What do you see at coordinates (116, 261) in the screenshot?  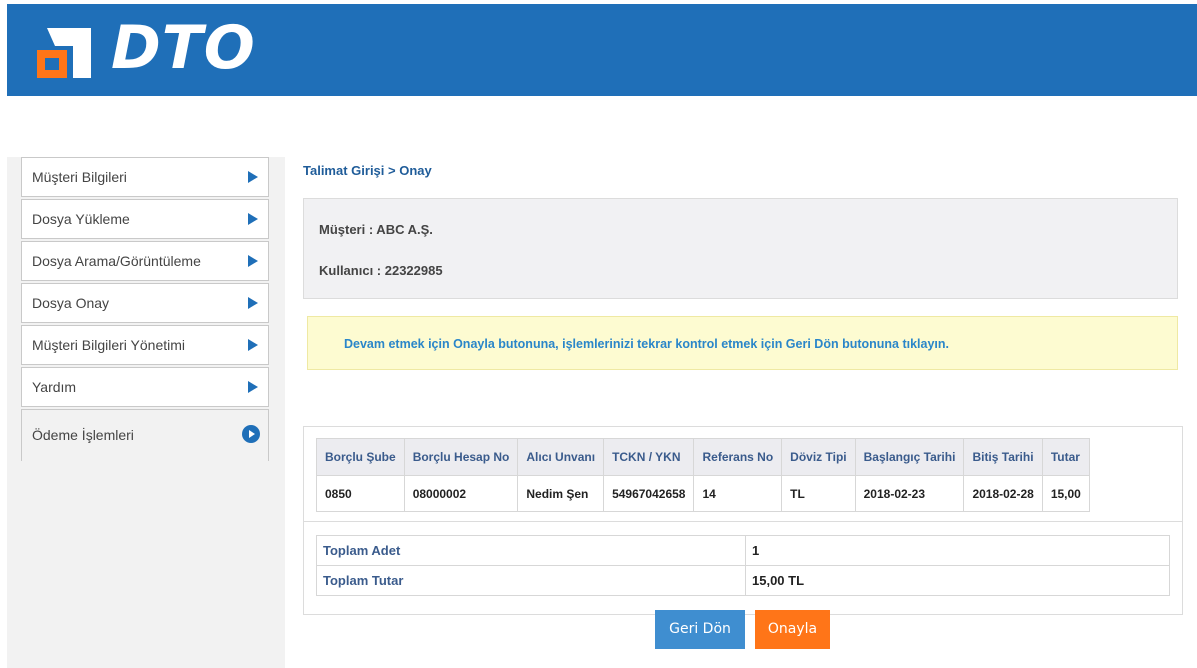 I see `sidebar-item-label: Dosya Arama/Görüntüleme` at bounding box center [116, 261].